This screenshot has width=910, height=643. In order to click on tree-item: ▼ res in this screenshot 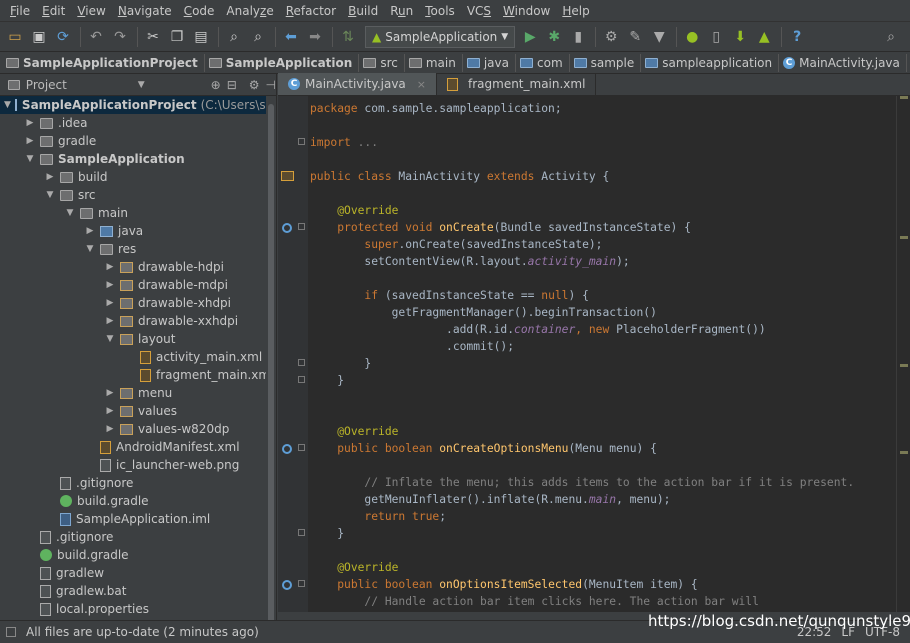, I will do `click(68, 249)`.